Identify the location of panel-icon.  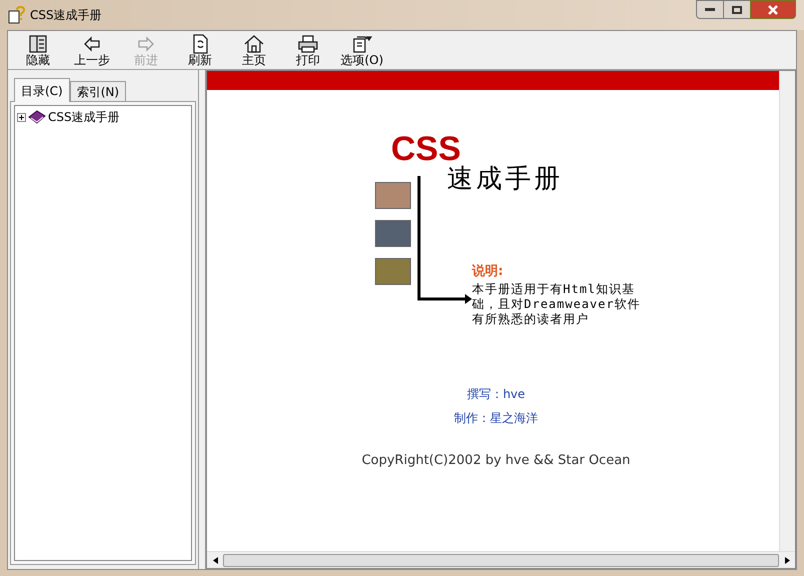
(38, 44).